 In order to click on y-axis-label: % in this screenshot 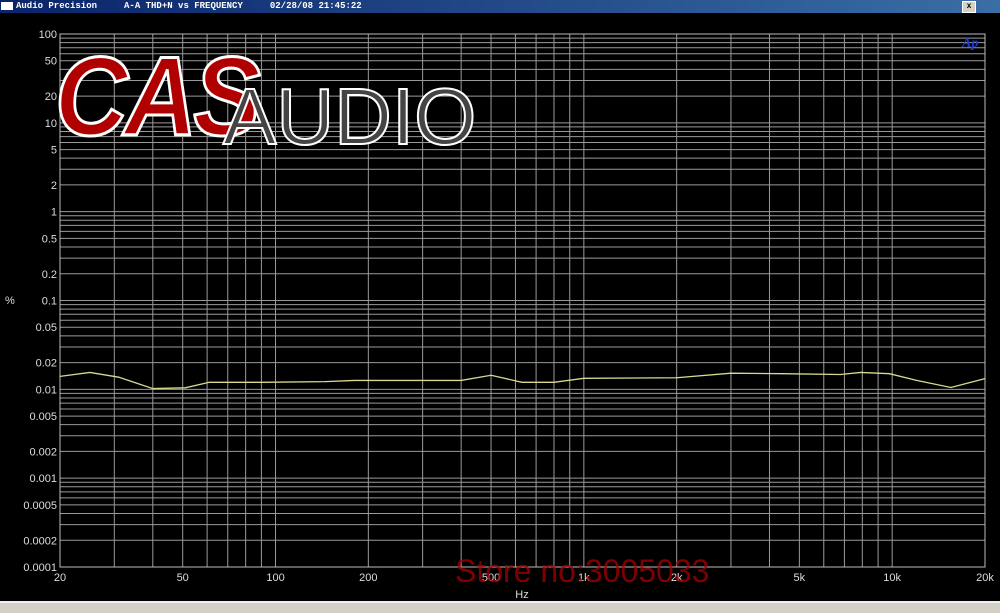, I will do `click(10, 301)`.